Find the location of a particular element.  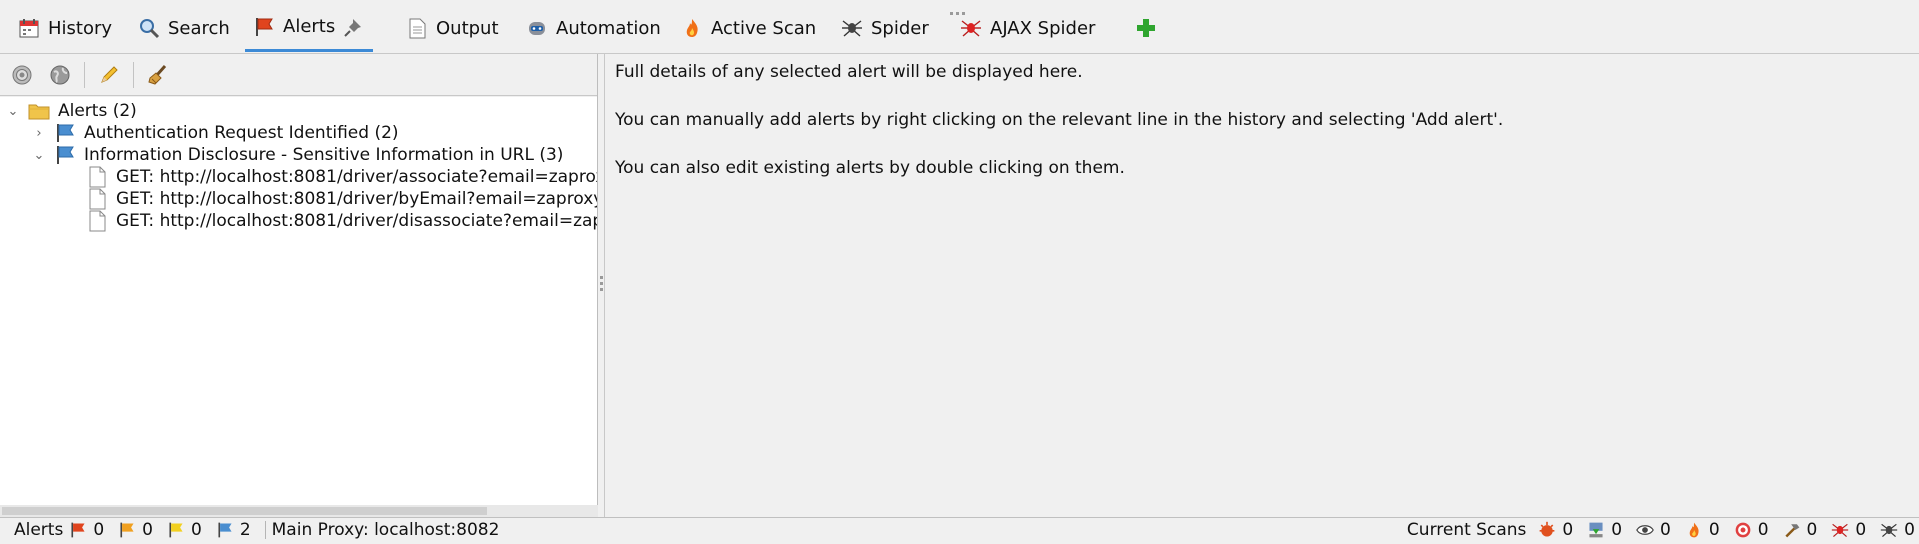

fuzzer-count: 0 is located at coordinates (1763, 529).